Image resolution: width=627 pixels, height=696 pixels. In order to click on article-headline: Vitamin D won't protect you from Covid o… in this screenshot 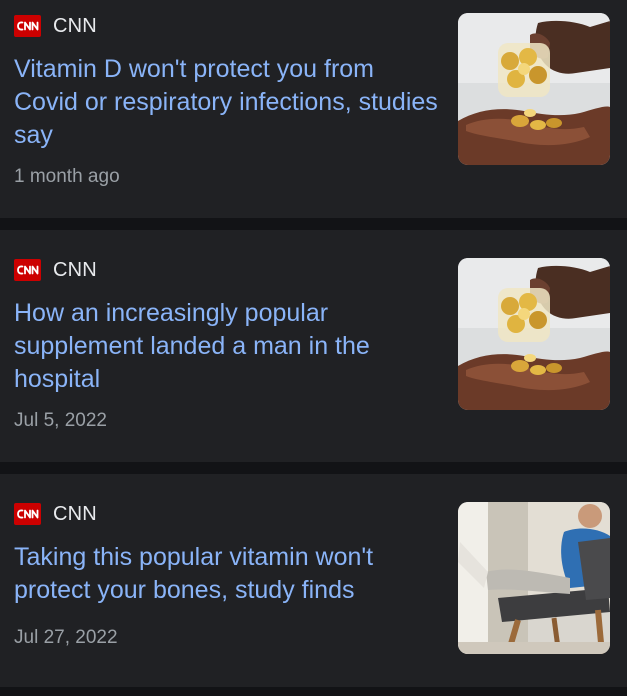, I will do `click(229, 102)`.